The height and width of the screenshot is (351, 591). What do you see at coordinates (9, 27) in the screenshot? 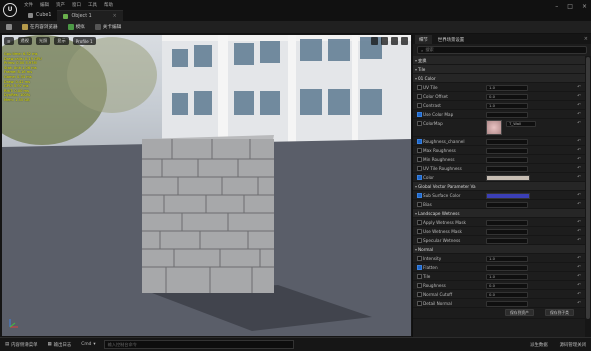
I see `save-button` at bounding box center [9, 27].